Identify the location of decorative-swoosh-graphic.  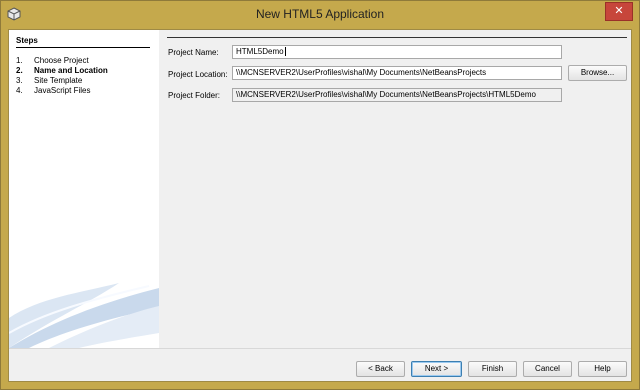
(84, 315).